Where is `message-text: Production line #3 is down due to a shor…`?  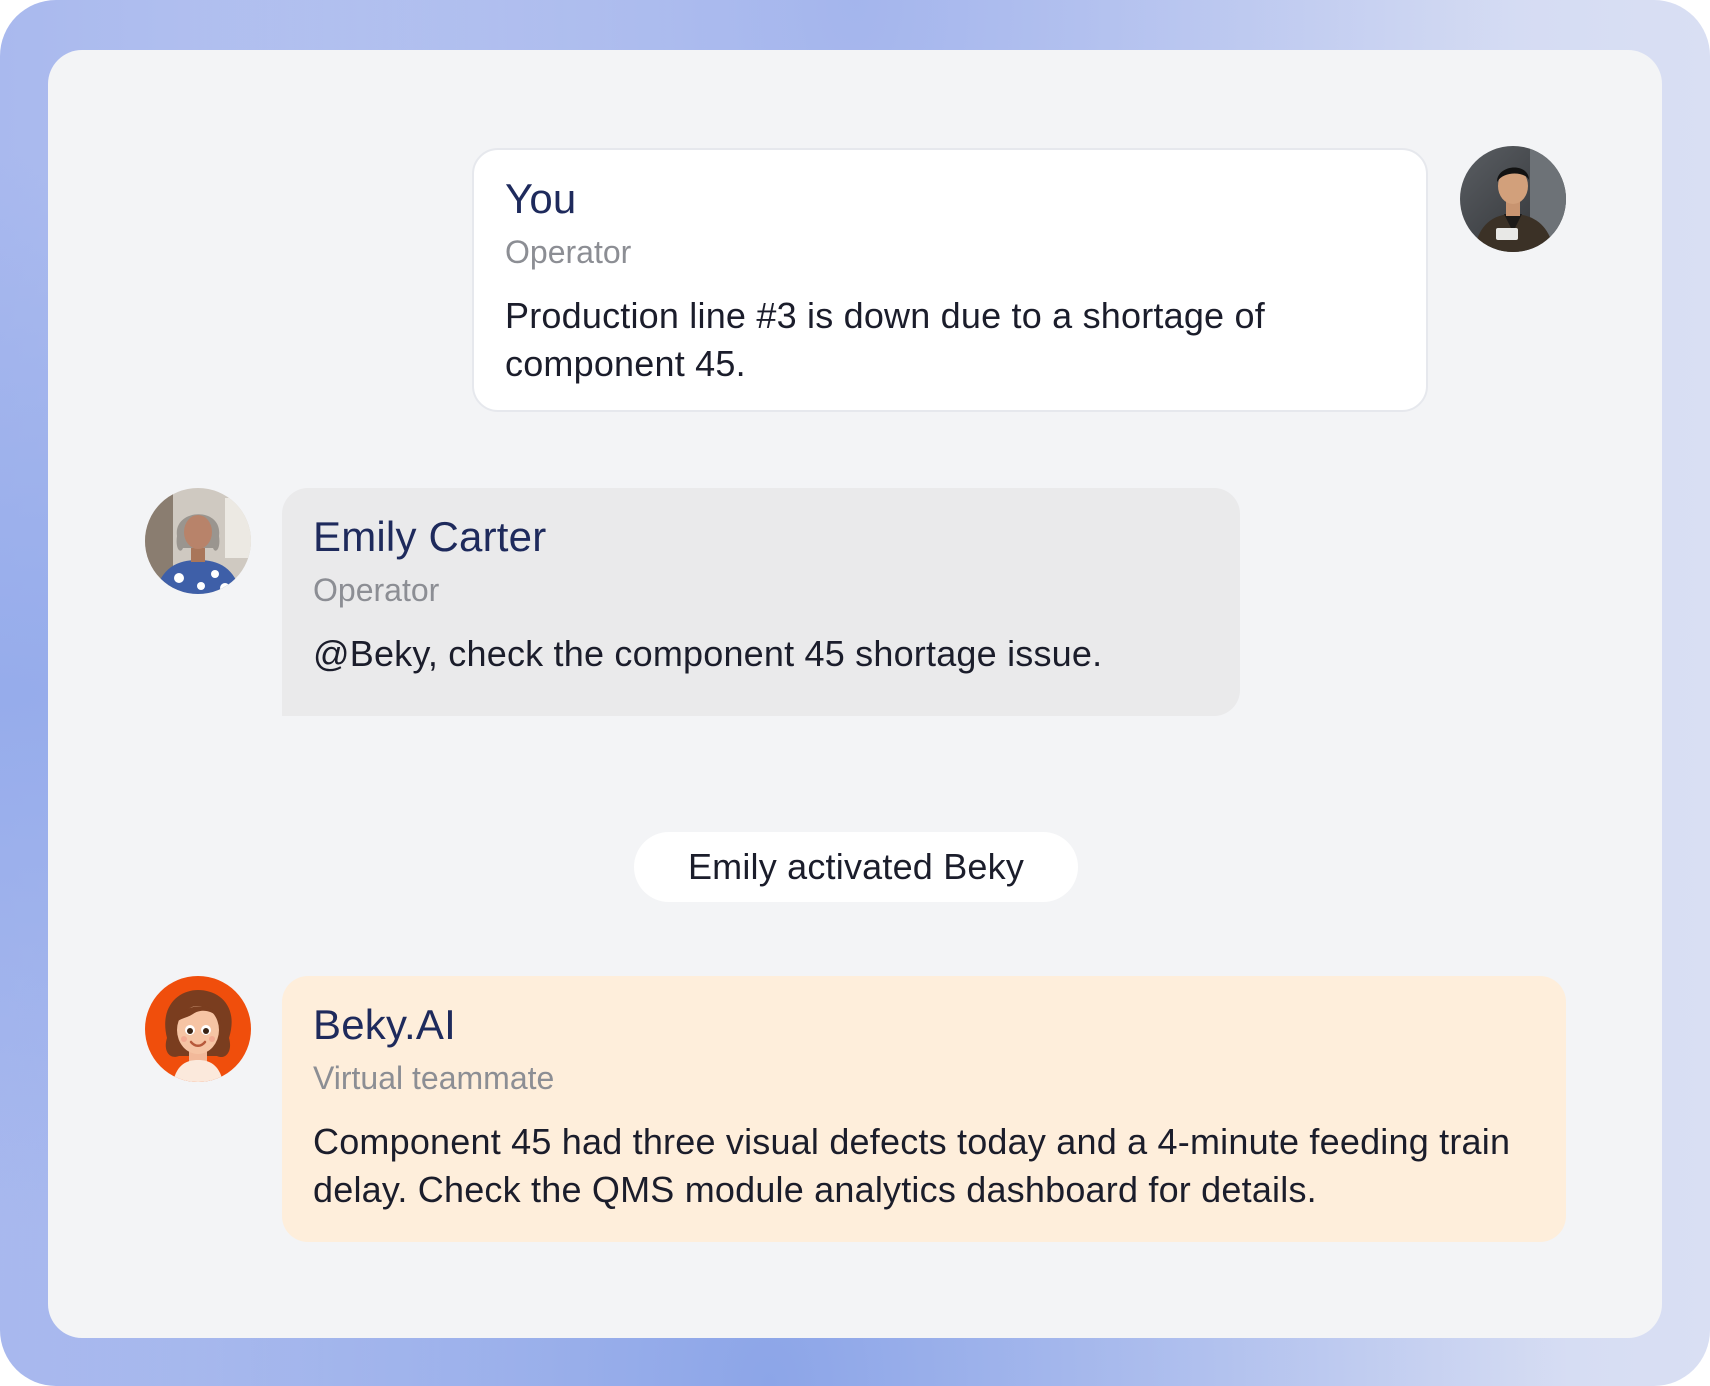
message-text: Production line #3 is down due to a shor… is located at coordinates (885, 339).